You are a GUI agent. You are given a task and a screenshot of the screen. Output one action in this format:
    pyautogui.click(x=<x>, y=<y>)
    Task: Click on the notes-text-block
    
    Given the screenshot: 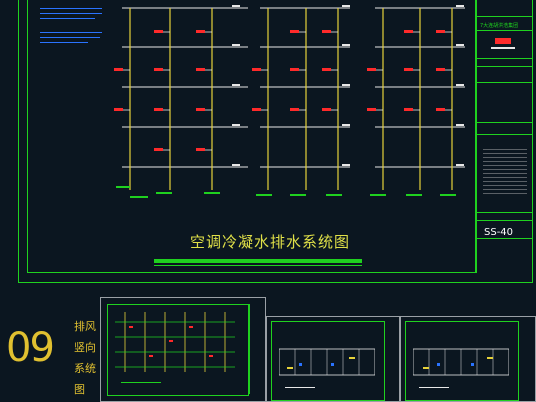 What is the action you would take?
    pyautogui.click(x=505, y=171)
    